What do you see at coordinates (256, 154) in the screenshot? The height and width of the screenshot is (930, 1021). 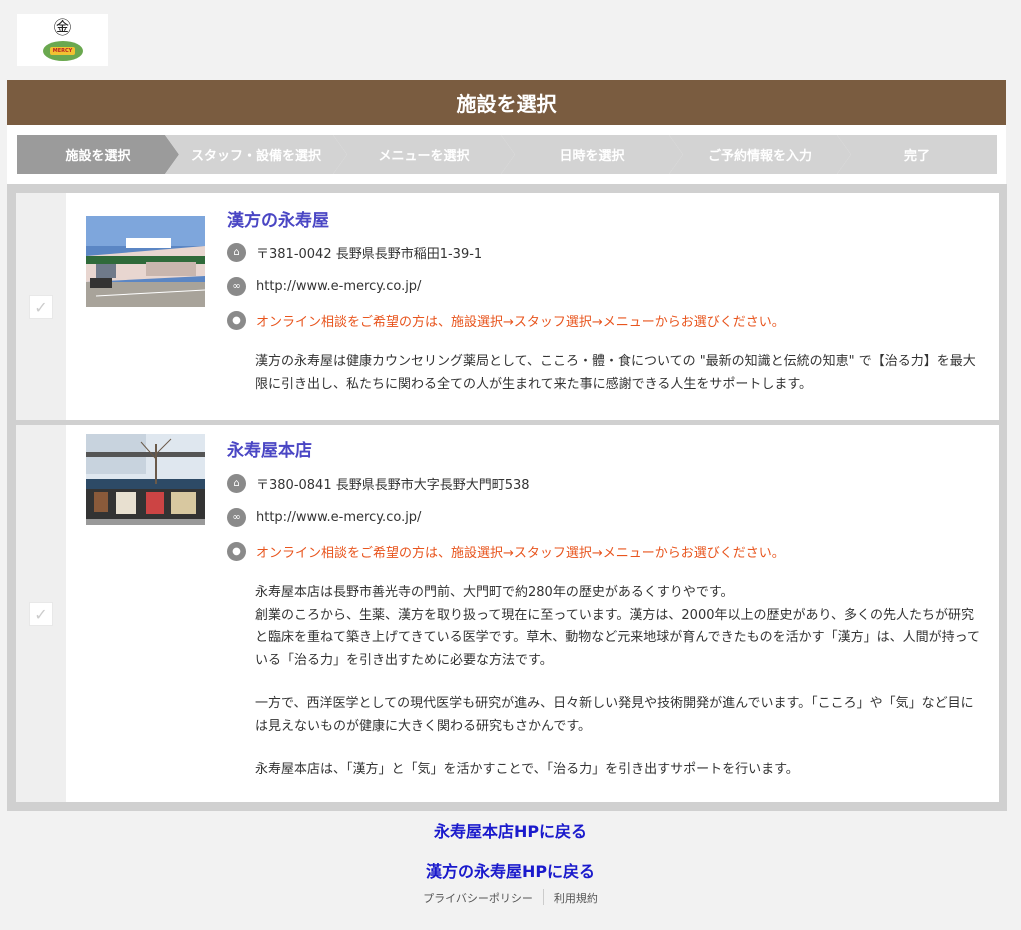 I see `step-staff: スタッフ・設備を選択` at bounding box center [256, 154].